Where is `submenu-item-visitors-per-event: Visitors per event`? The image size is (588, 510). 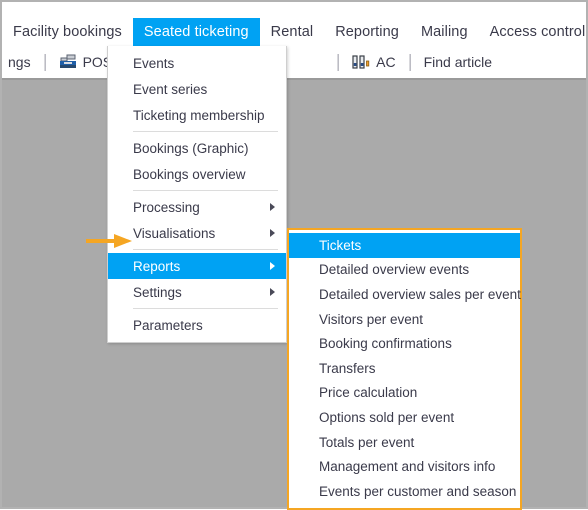 submenu-item-visitors-per-event: Visitors per event is located at coordinates (404, 319).